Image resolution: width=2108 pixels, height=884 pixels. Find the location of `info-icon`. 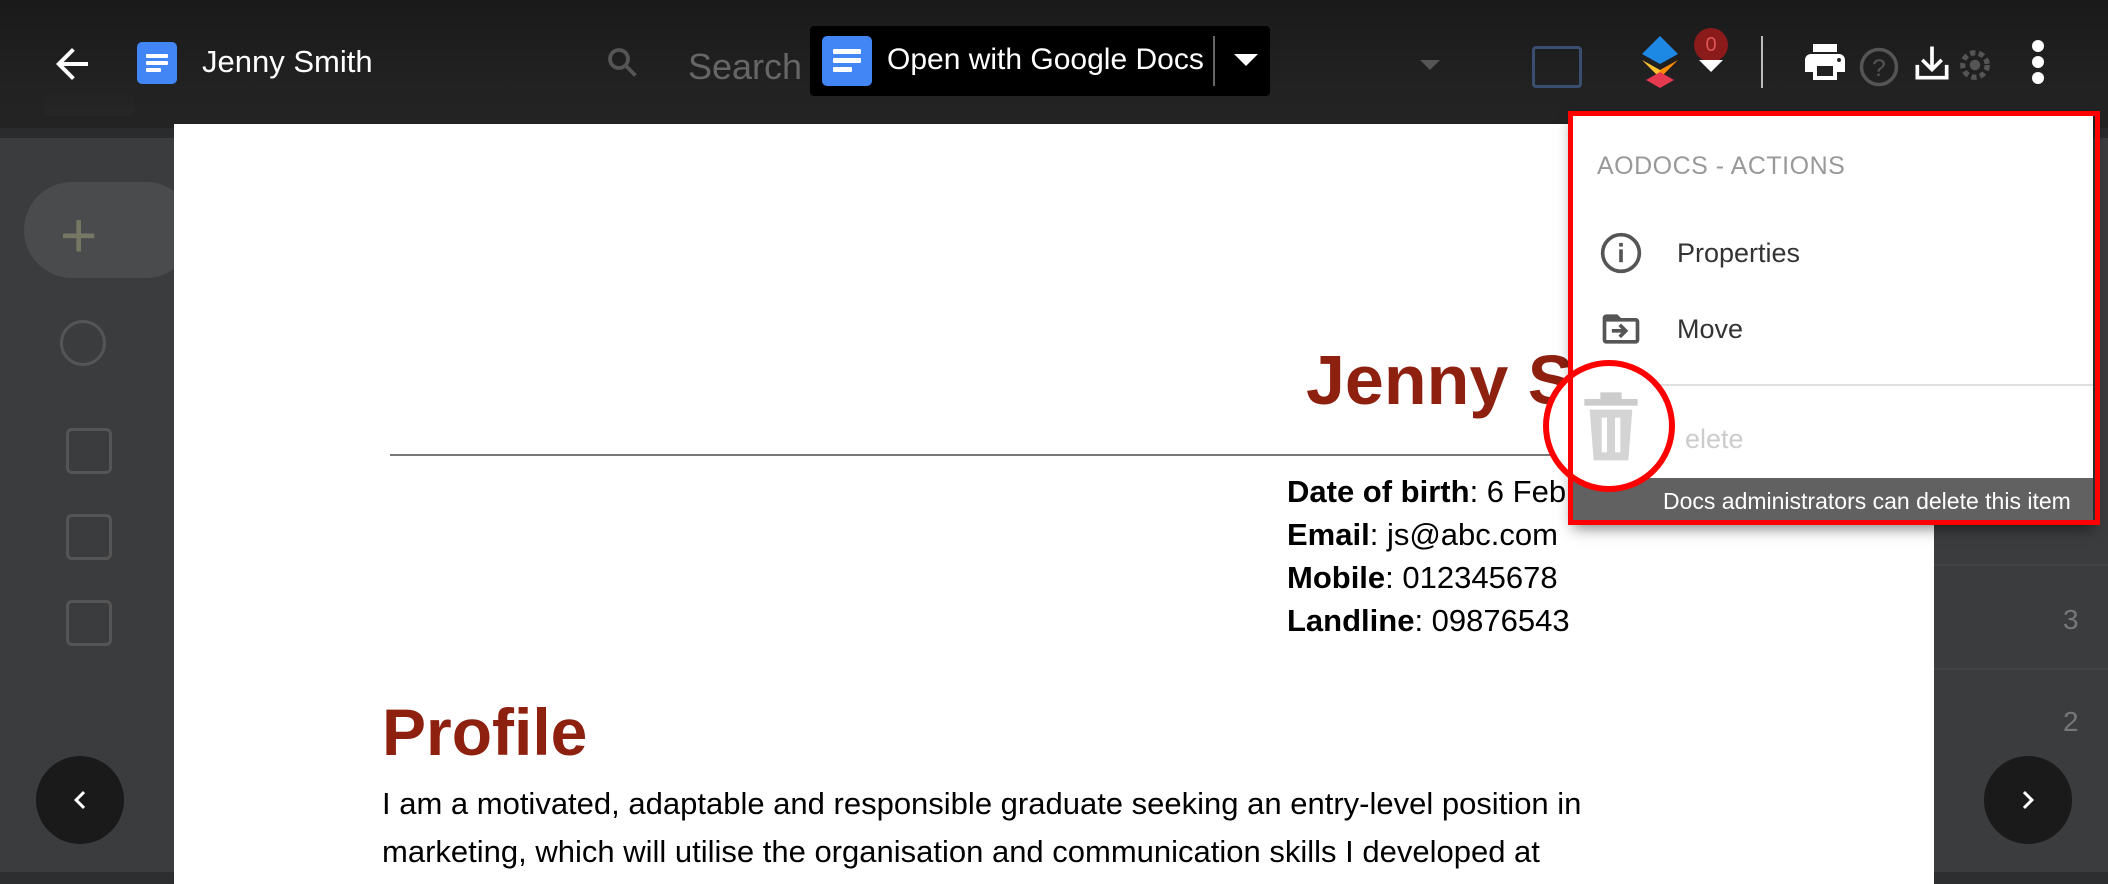

info-icon is located at coordinates (1621, 253).